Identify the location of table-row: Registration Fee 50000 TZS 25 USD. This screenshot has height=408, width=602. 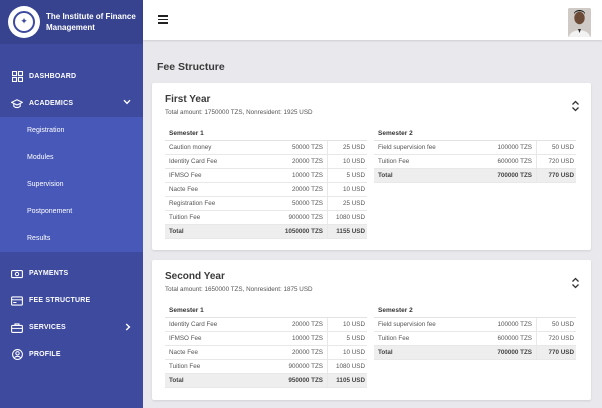
(266, 204).